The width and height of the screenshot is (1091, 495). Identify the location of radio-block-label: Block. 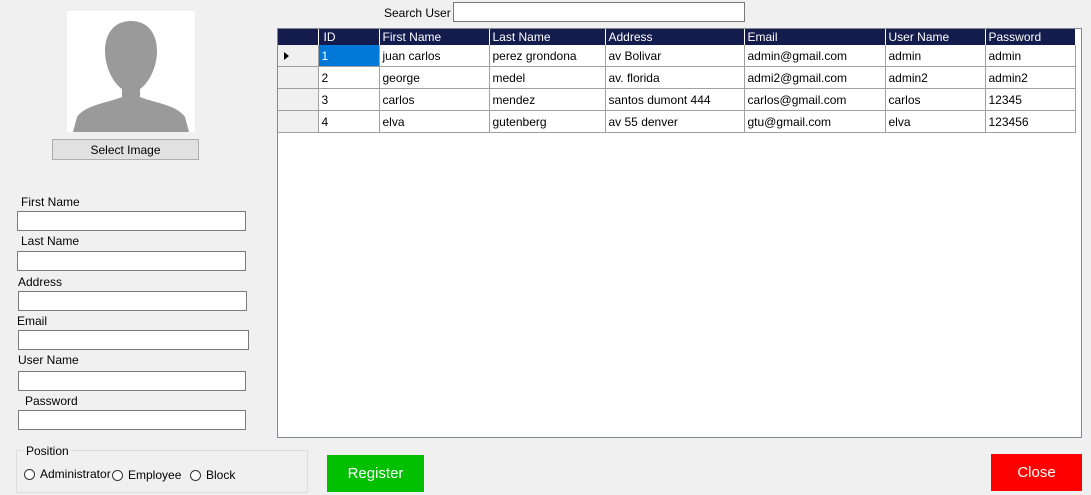
(221, 475).